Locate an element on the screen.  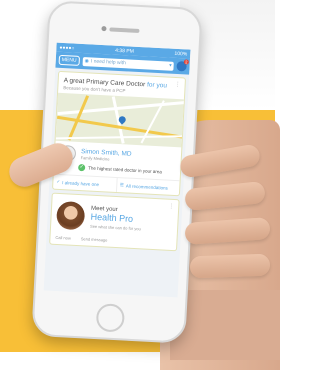
hand-finger is located at coordinates (230, 266).